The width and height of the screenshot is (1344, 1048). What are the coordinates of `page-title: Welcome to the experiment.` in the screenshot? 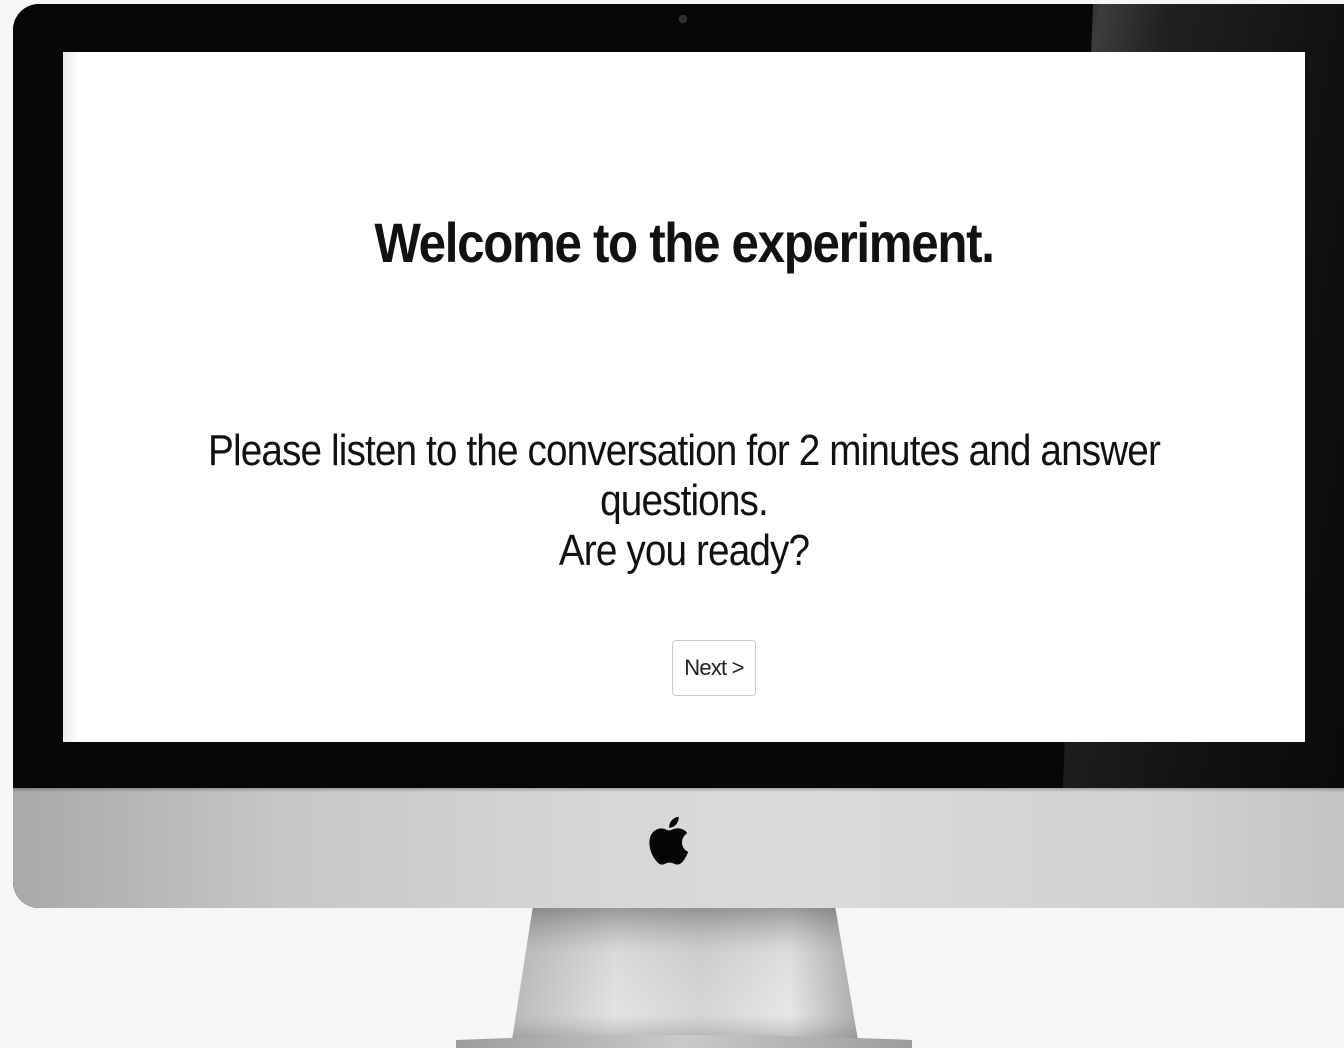 It's located at (684, 242).